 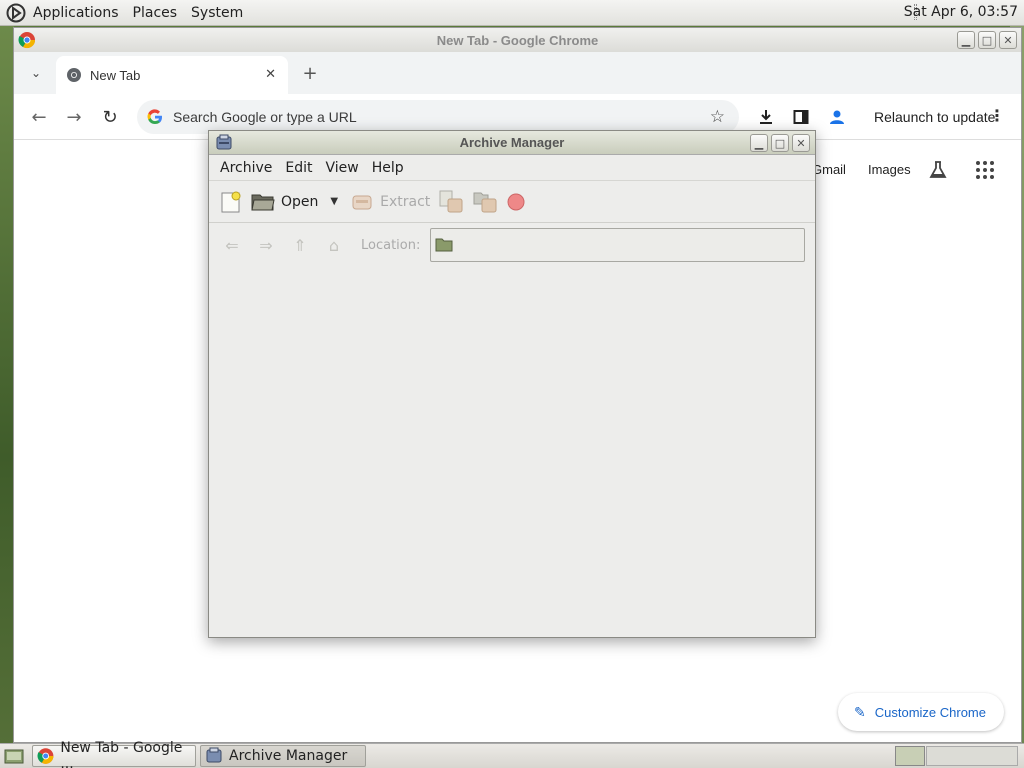 What do you see at coordinates (997, 115) in the screenshot?
I see `chrome-menu-kebab-icon: ⋮` at bounding box center [997, 115].